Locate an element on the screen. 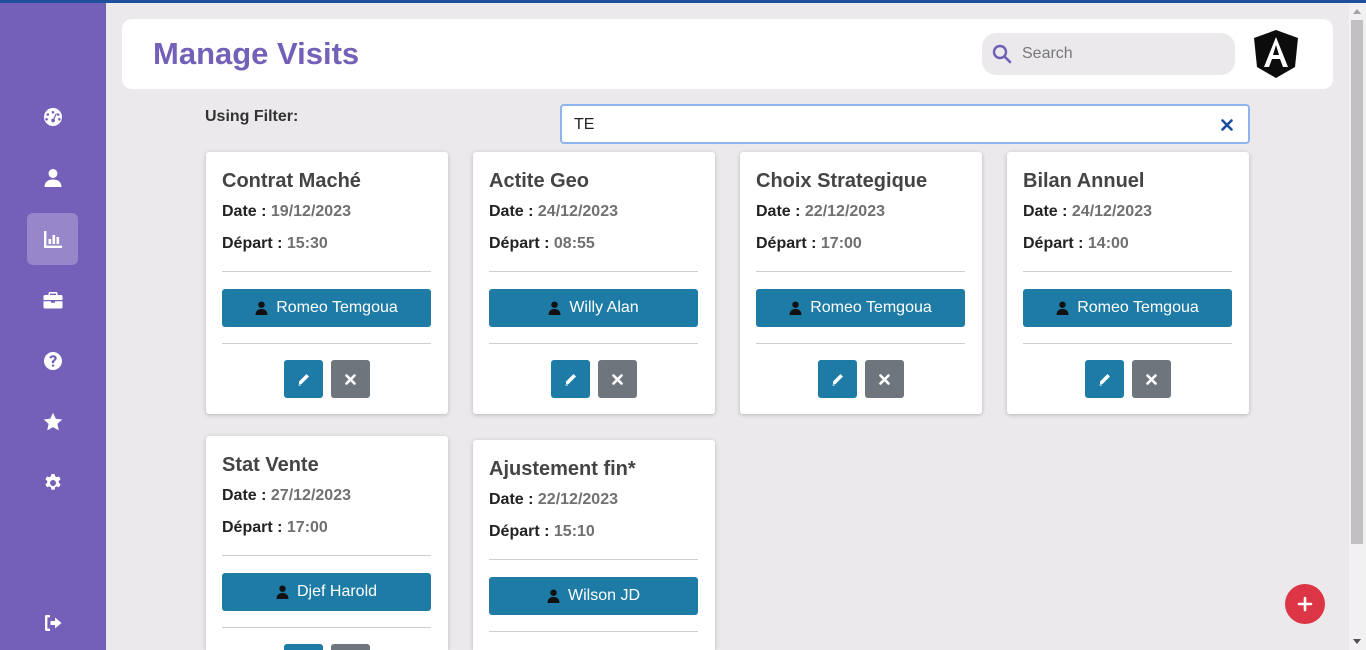  visit-date: Date : 27/12/2023 is located at coordinates (286, 496).